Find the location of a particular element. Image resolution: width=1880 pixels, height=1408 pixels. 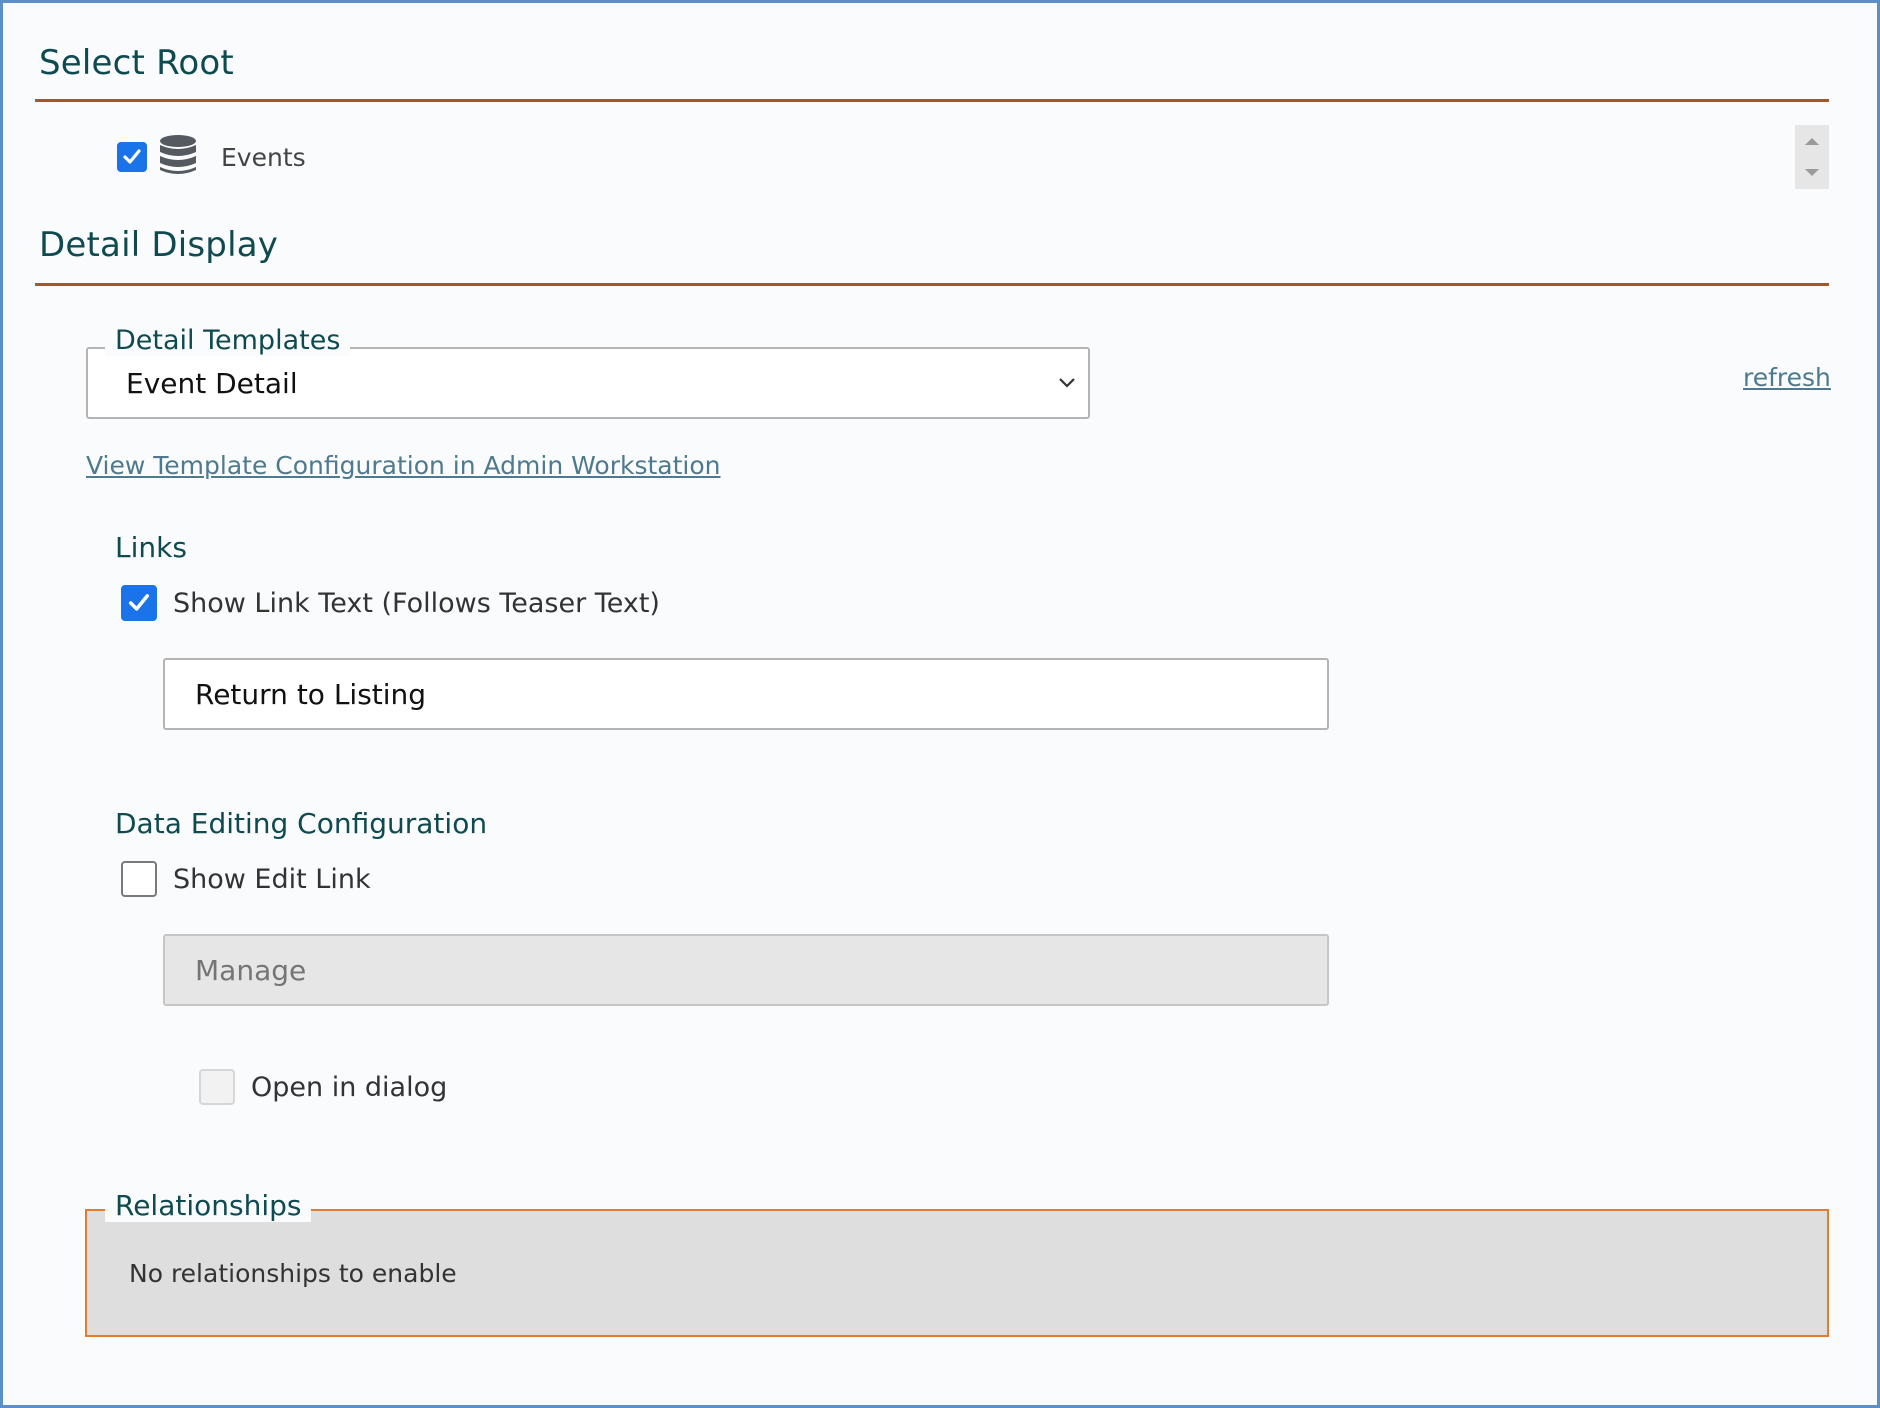

relationships-legend: Relationships is located at coordinates (208, 1205).